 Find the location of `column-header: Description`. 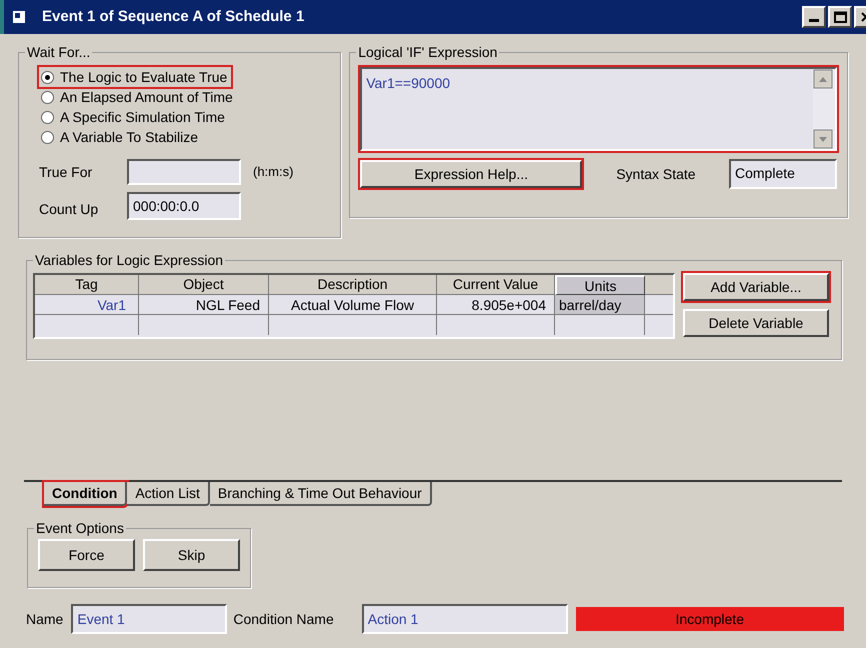

column-header: Description is located at coordinates (353, 285).